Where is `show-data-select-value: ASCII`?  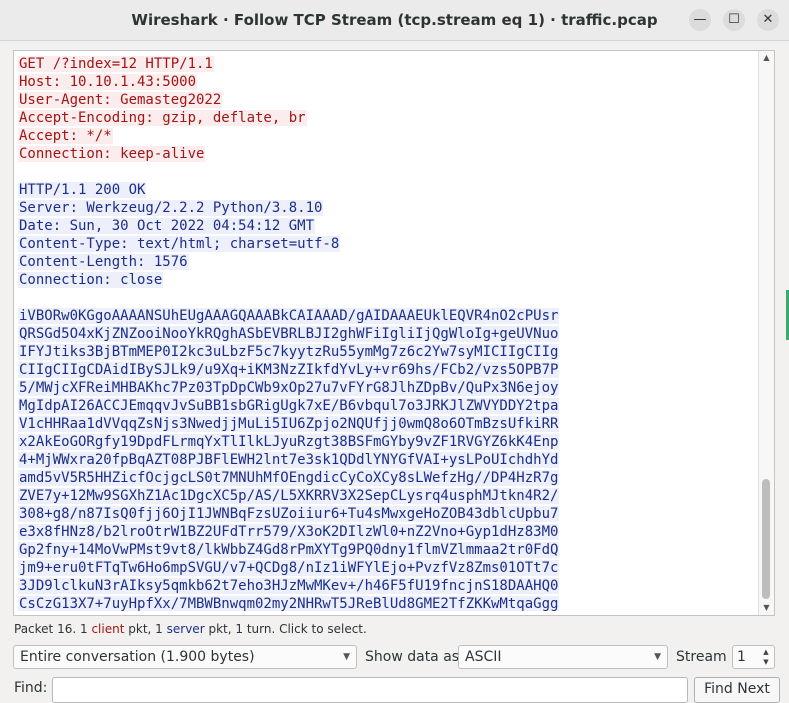
show-data-select-value: ASCII is located at coordinates (483, 657).